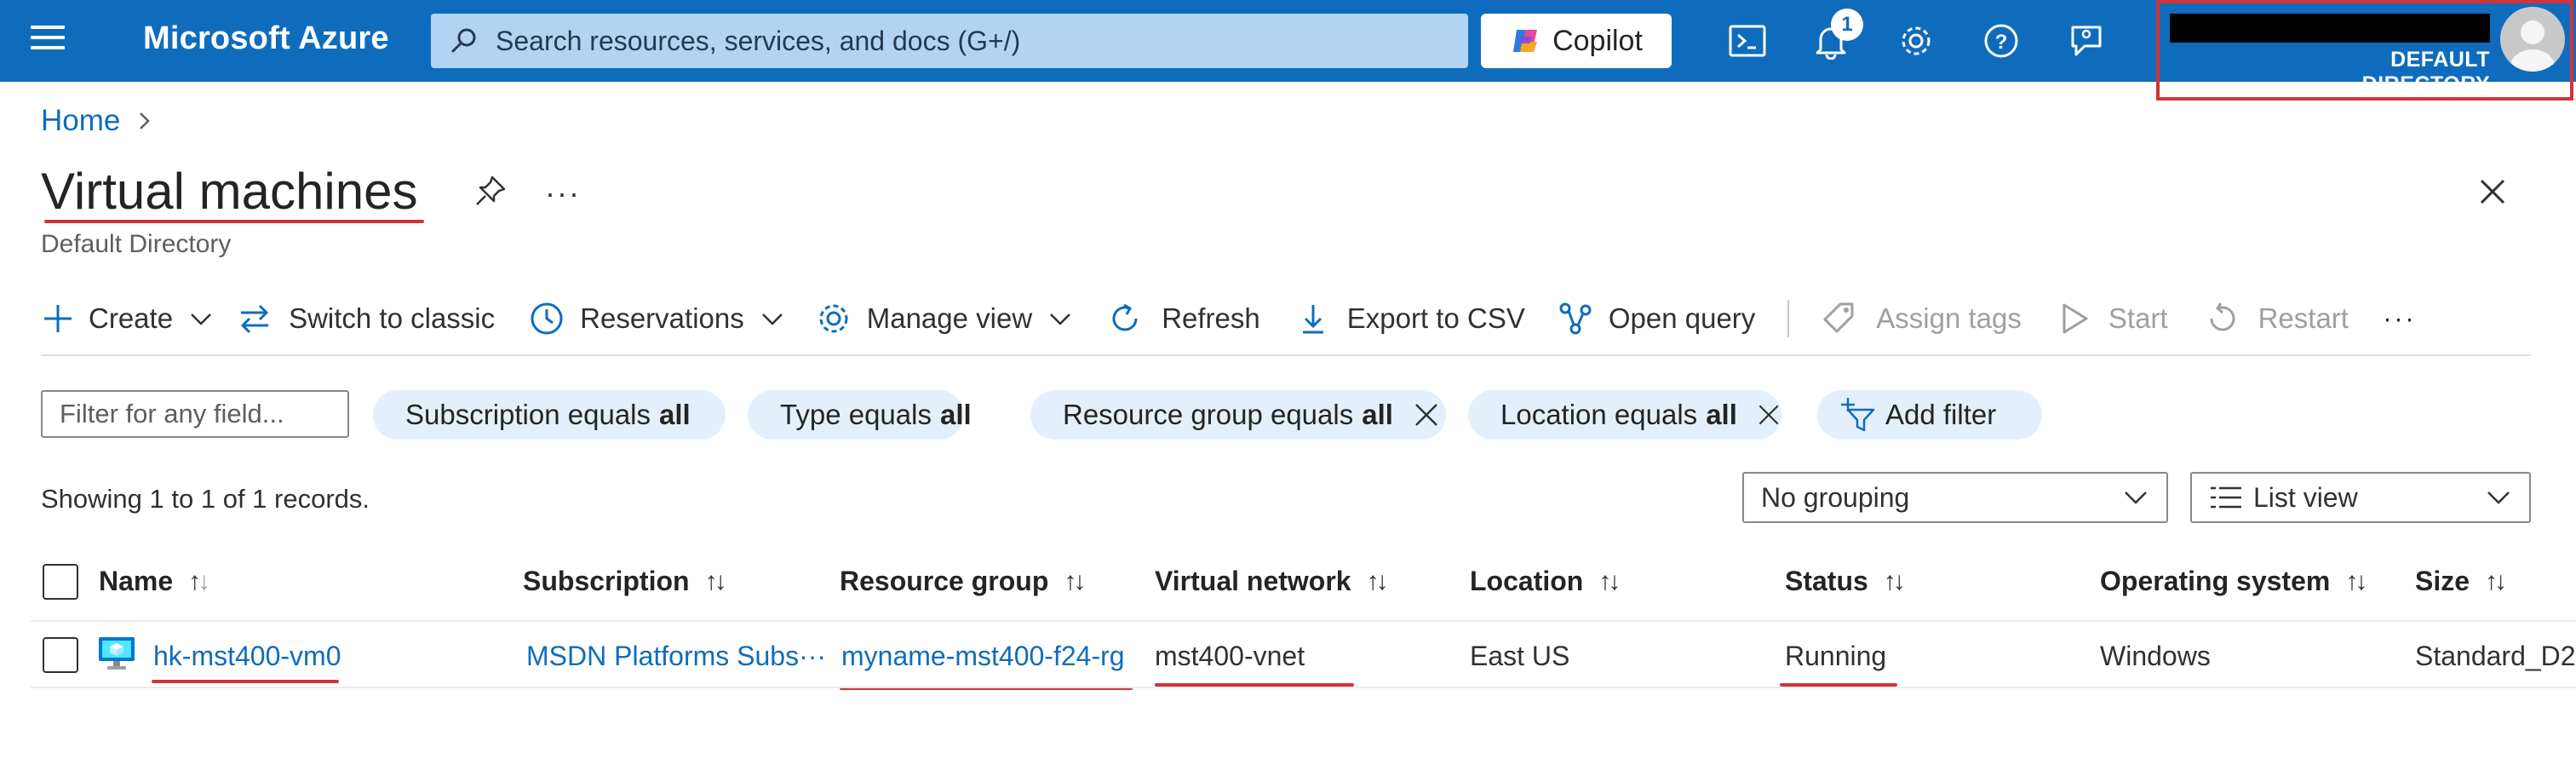 The width and height of the screenshot is (2576, 782). What do you see at coordinates (2276, 319) in the screenshot?
I see `restart-button: Restart` at bounding box center [2276, 319].